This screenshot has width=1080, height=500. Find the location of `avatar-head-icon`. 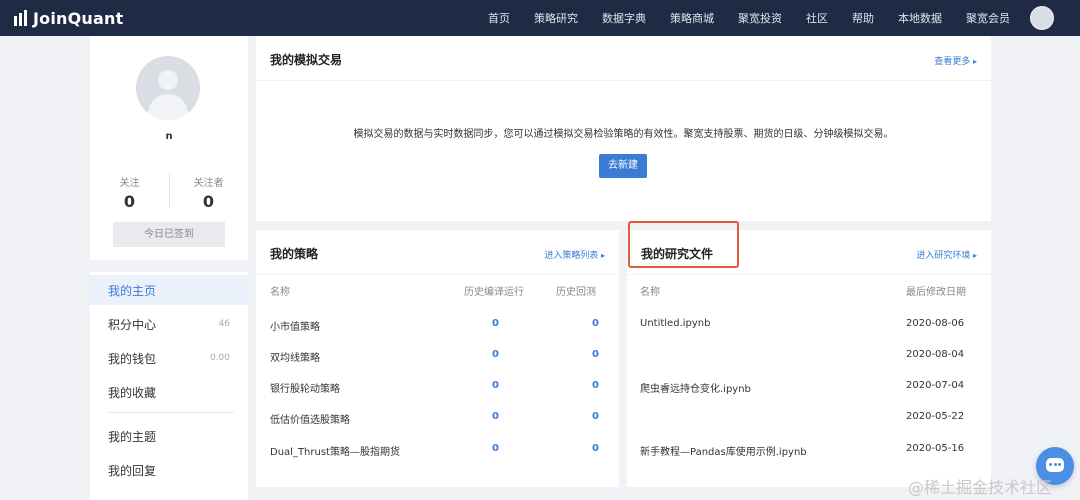

avatar-head-icon is located at coordinates (168, 80).